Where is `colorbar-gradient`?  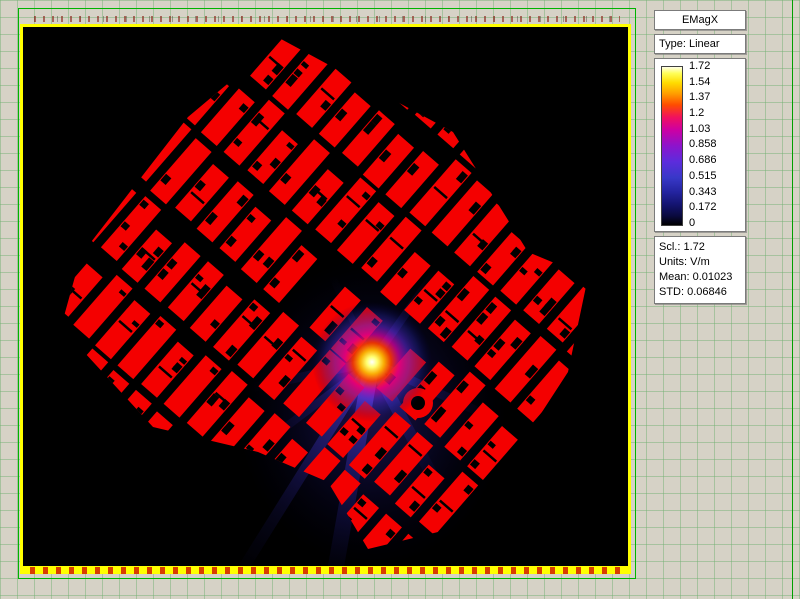 colorbar-gradient is located at coordinates (672, 146).